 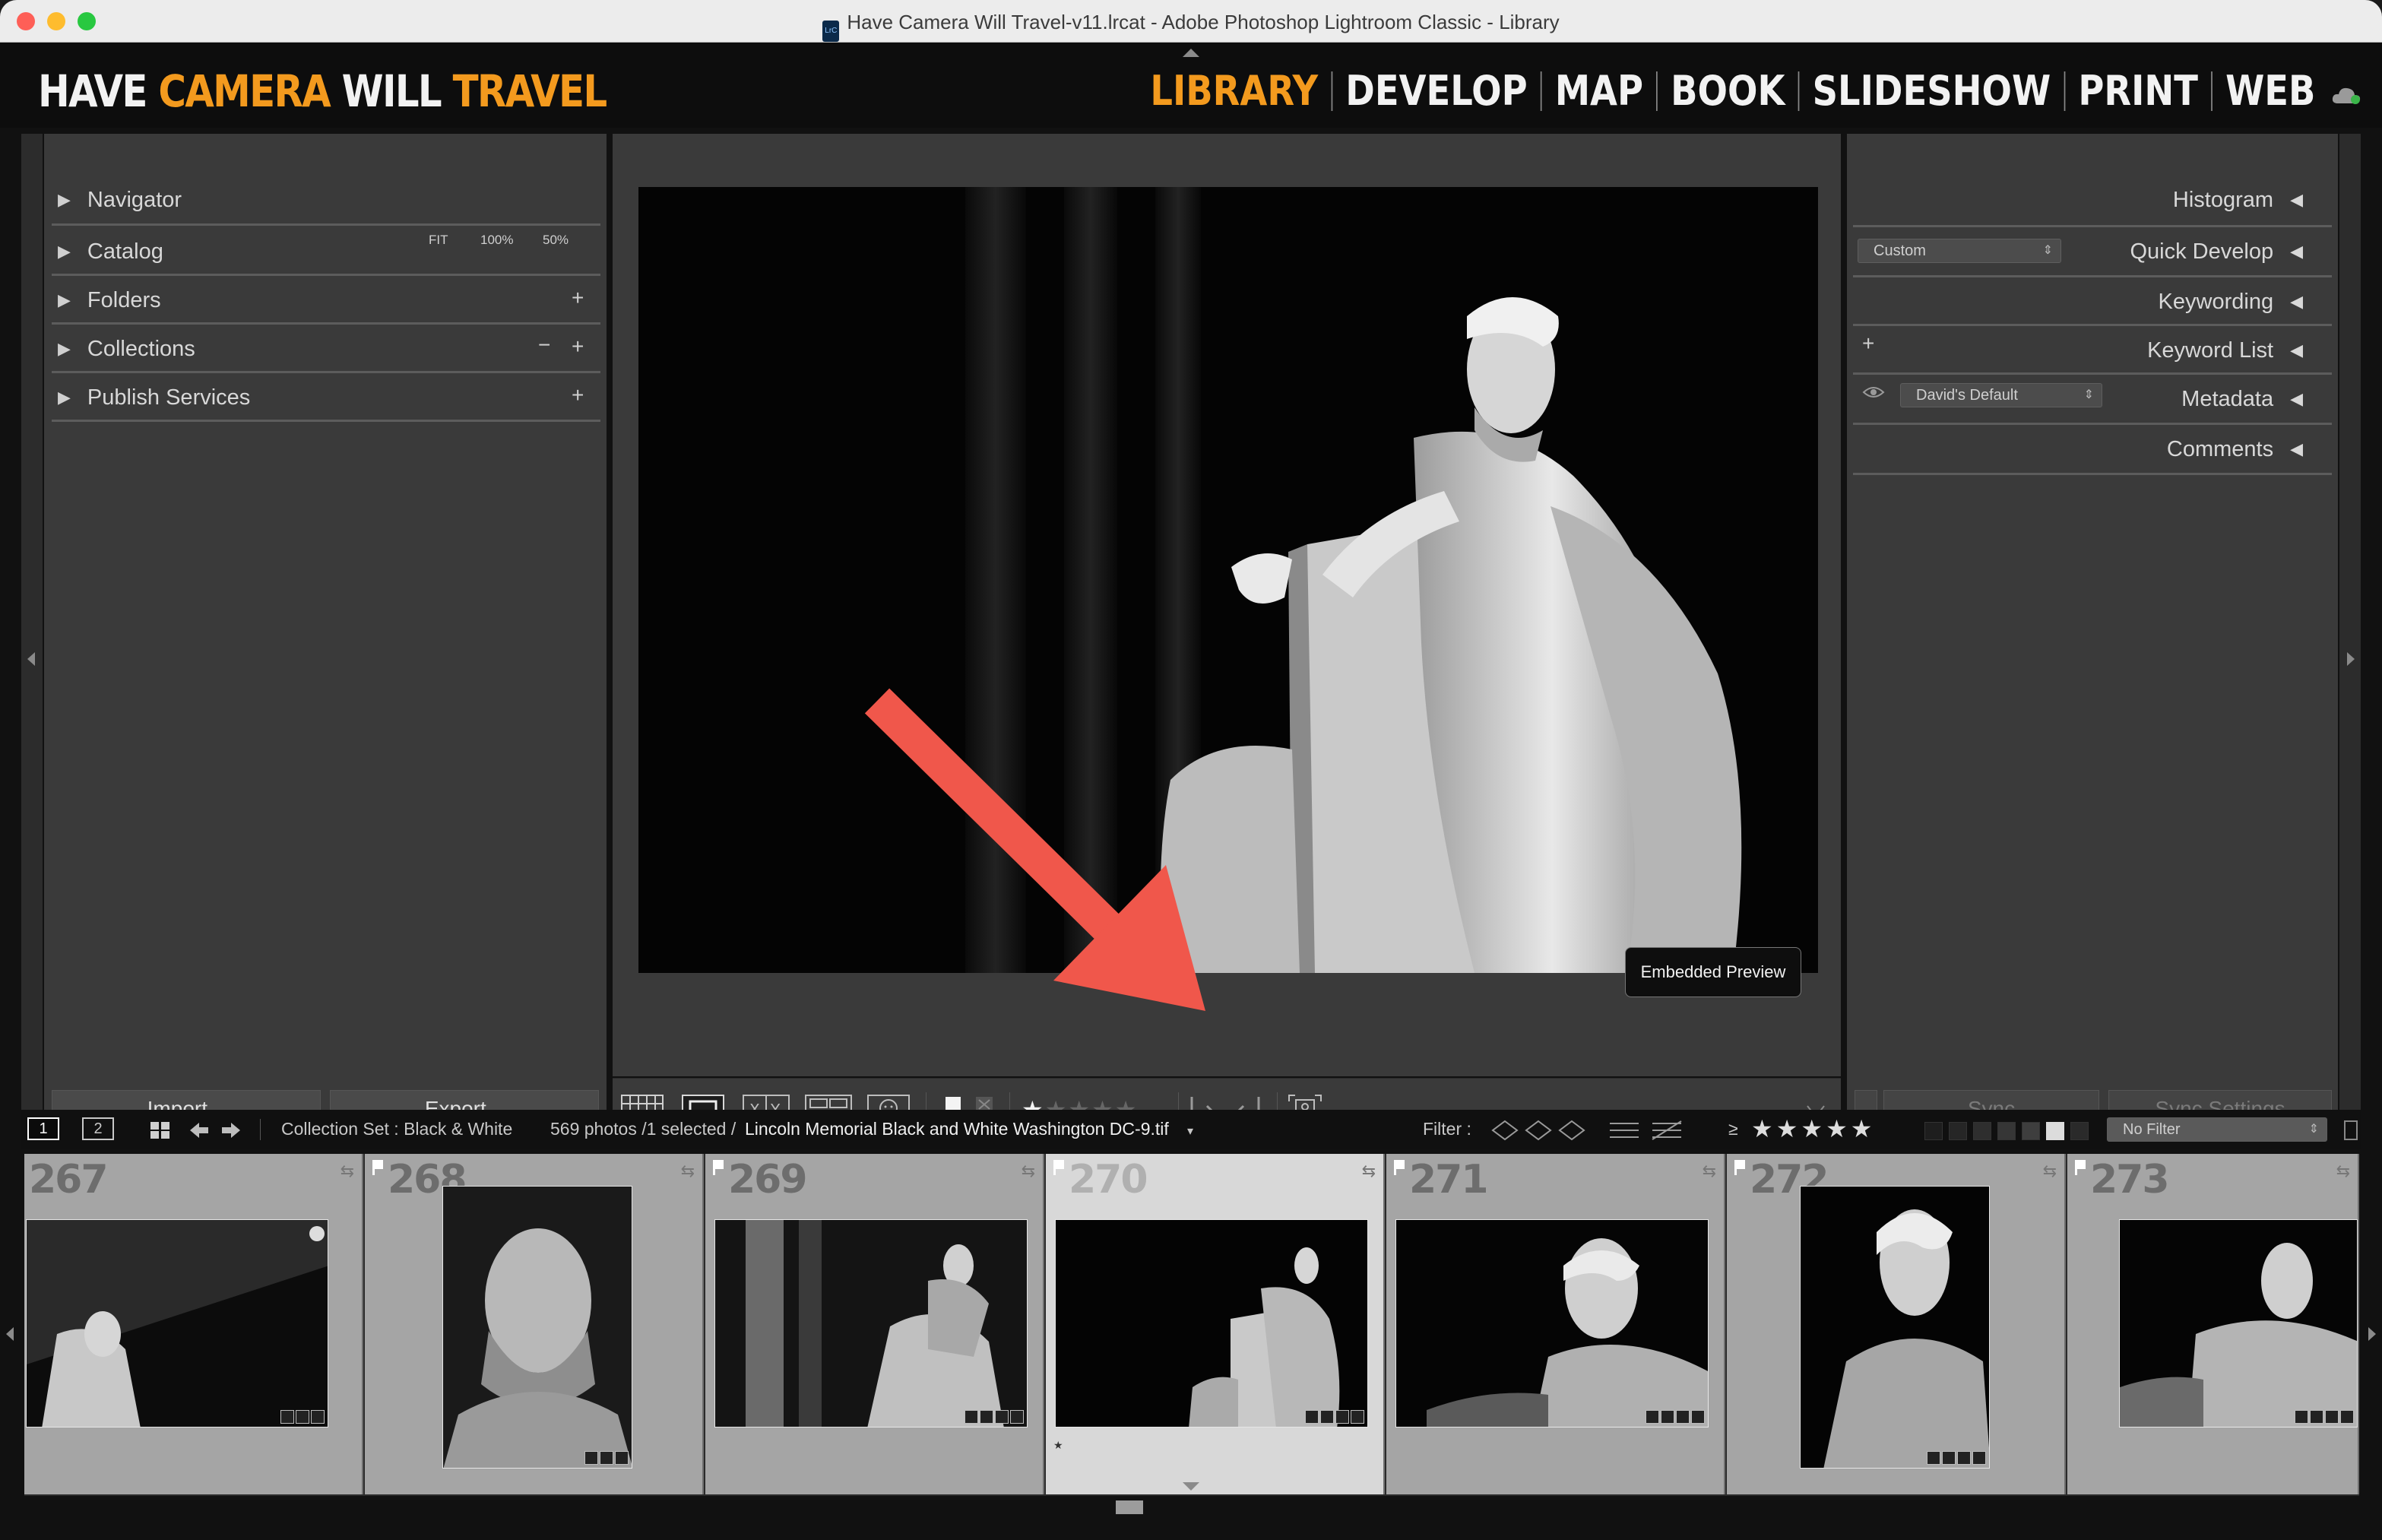 I want to click on module-book: BOOK, so click(x=1728, y=91).